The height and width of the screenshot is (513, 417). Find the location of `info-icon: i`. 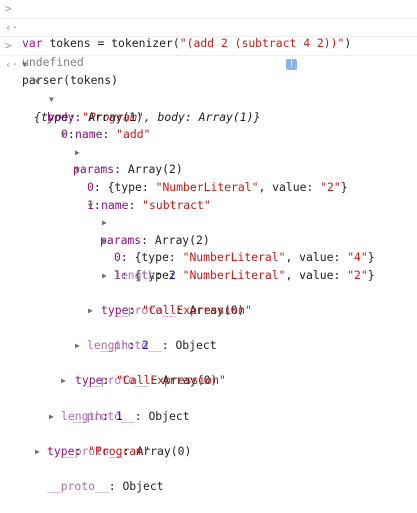

info-icon: i is located at coordinates (291, 64).